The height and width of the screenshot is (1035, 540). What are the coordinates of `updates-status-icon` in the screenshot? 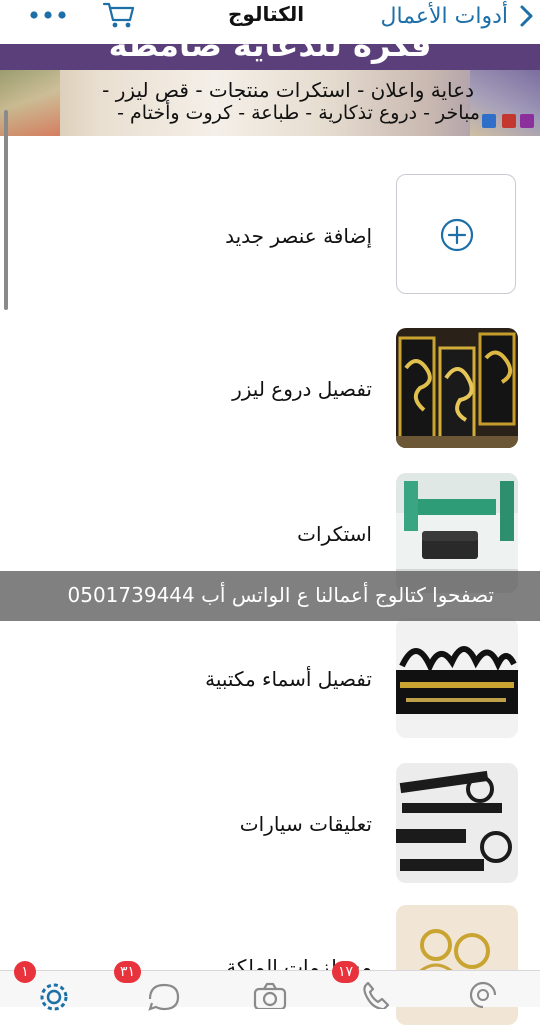 It's located at (483, 996).